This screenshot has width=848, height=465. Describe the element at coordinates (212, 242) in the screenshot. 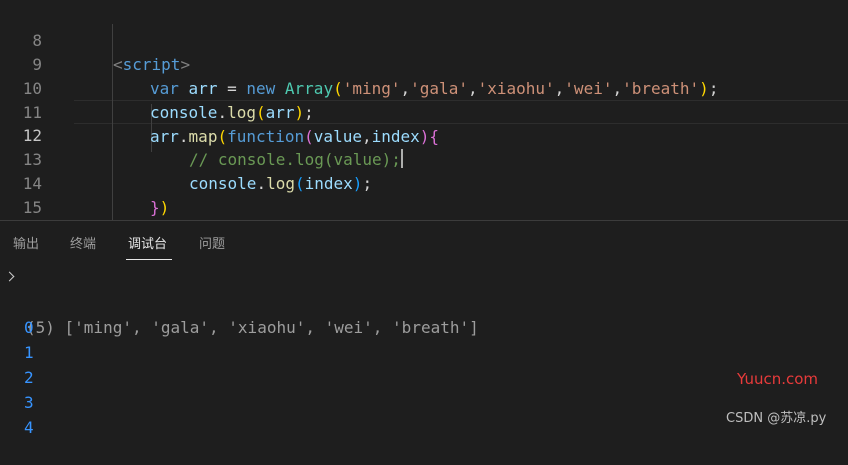

I see `tab-problems: 问题` at that location.